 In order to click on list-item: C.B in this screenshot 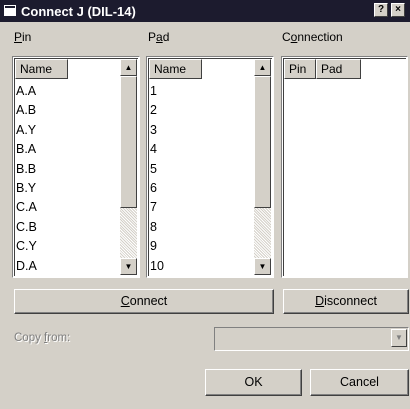, I will do `click(26, 227)`.